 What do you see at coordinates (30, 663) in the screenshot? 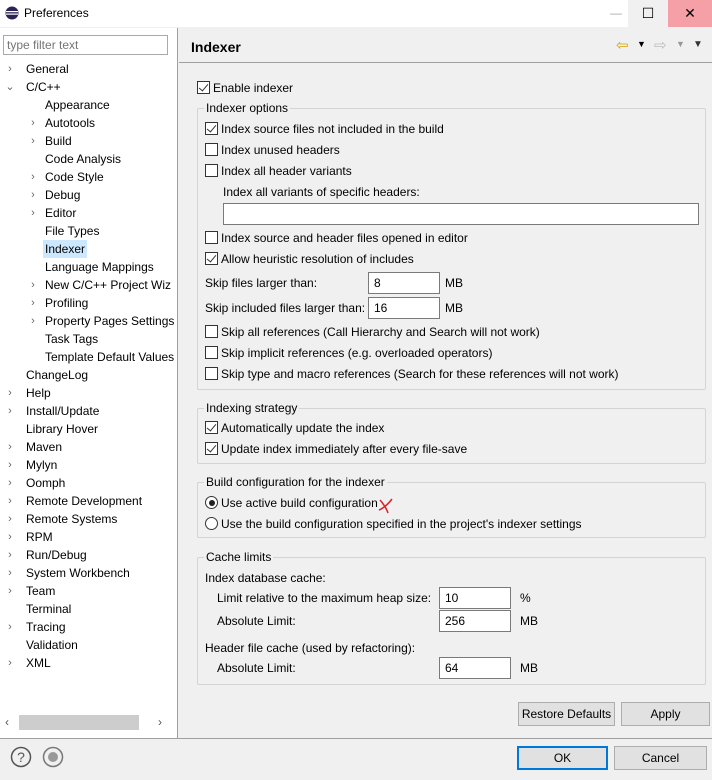
I see `tree-item: › XML` at bounding box center [30, 663].